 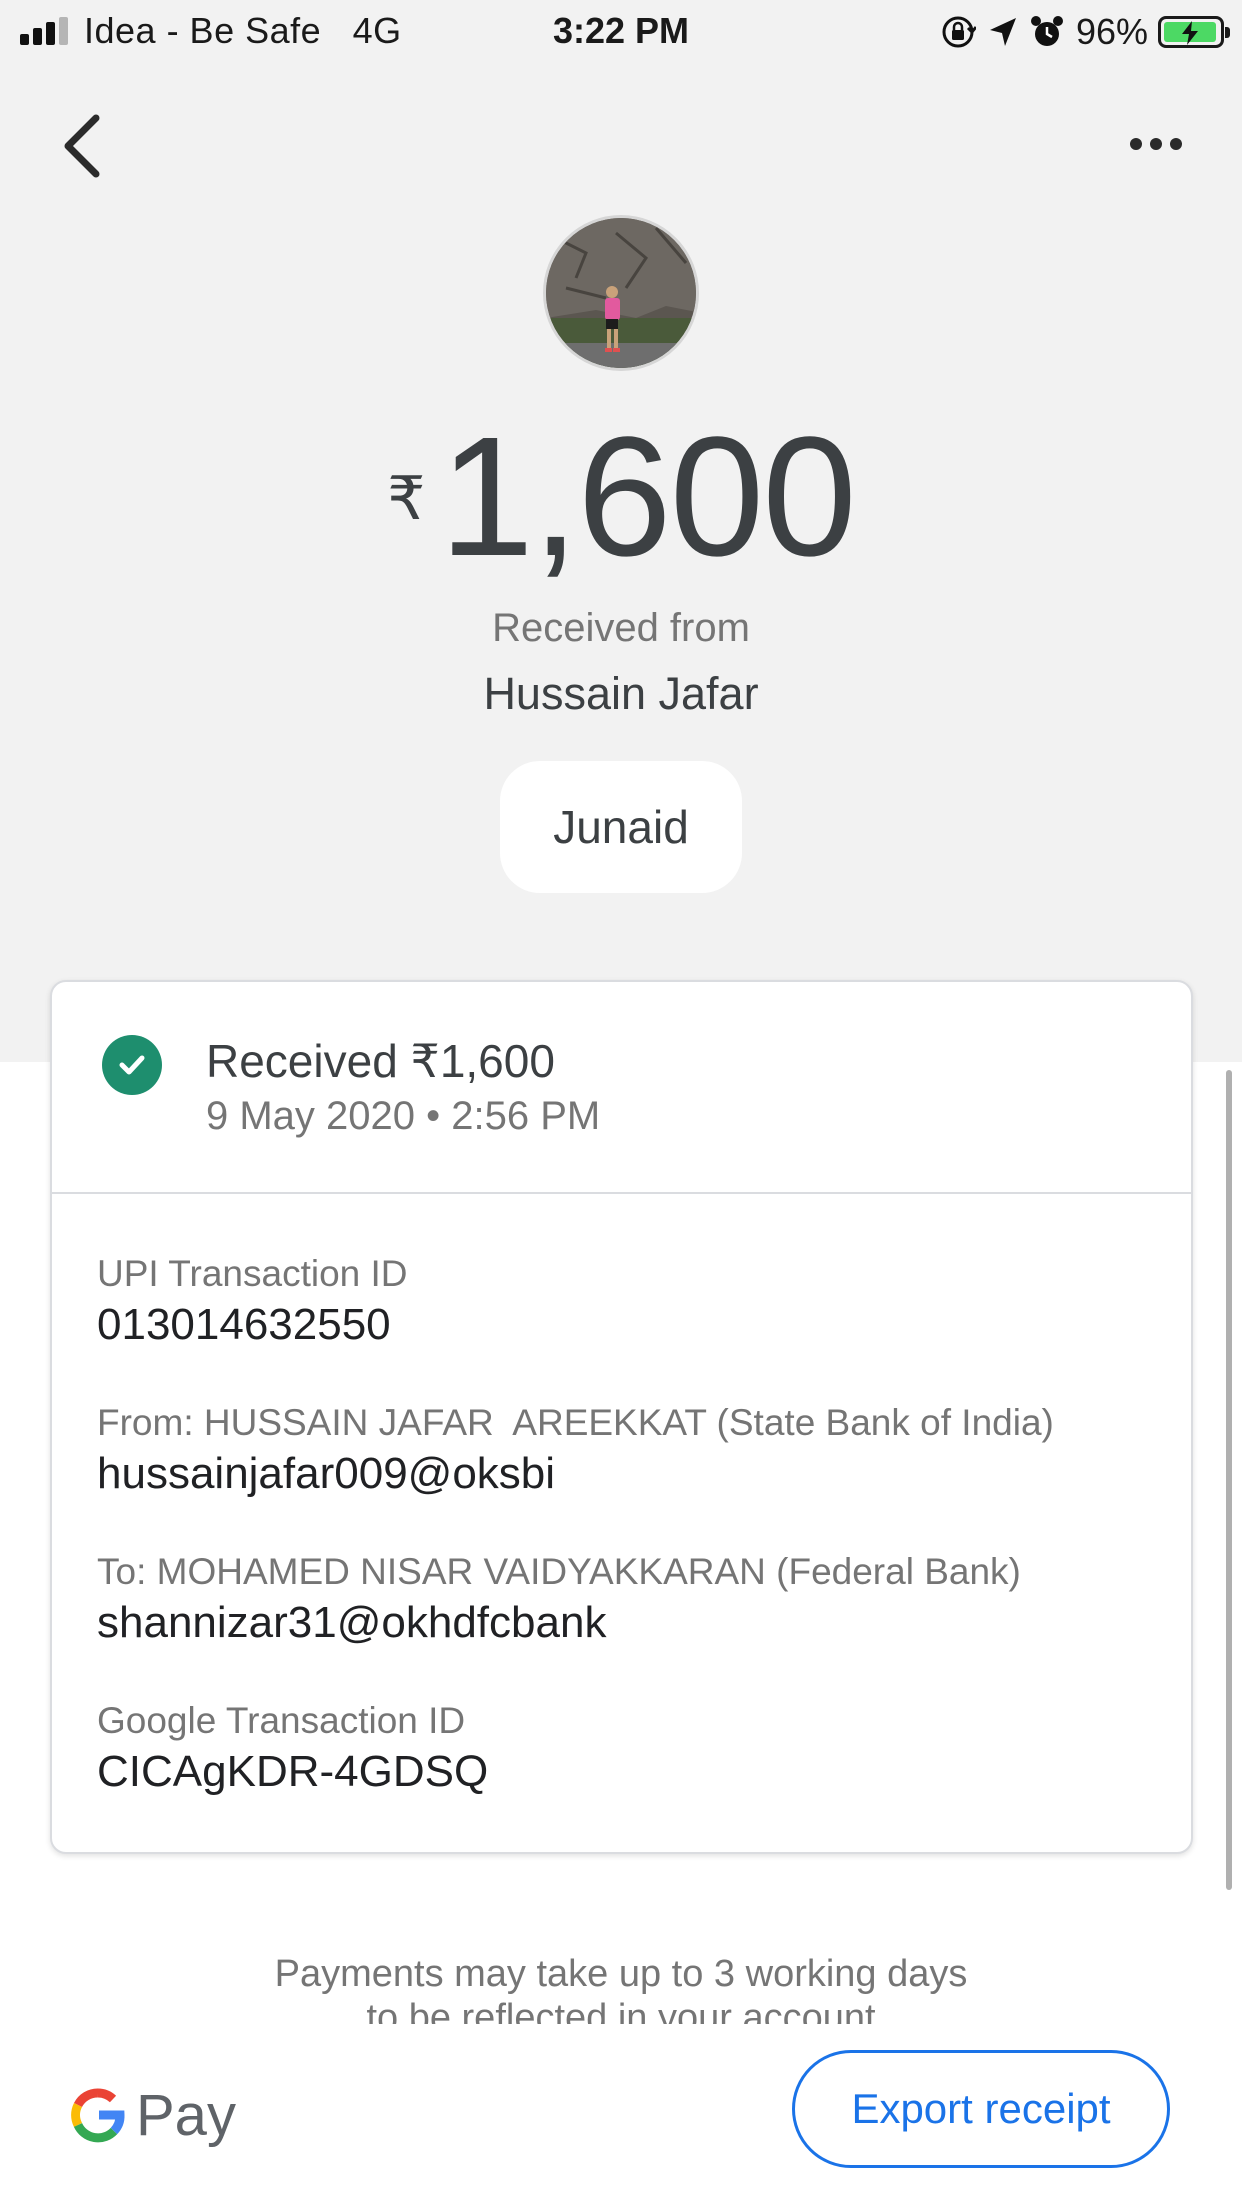 What do you see at coordinates (252, 1273) in the screenshot?
I see `detail-label: UPI Transaction ID` at bounding box center [252, 1273].